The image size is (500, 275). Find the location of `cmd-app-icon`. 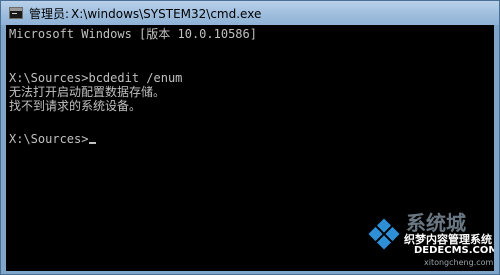

cmd-app-icon is located at coordinates (16, 13).